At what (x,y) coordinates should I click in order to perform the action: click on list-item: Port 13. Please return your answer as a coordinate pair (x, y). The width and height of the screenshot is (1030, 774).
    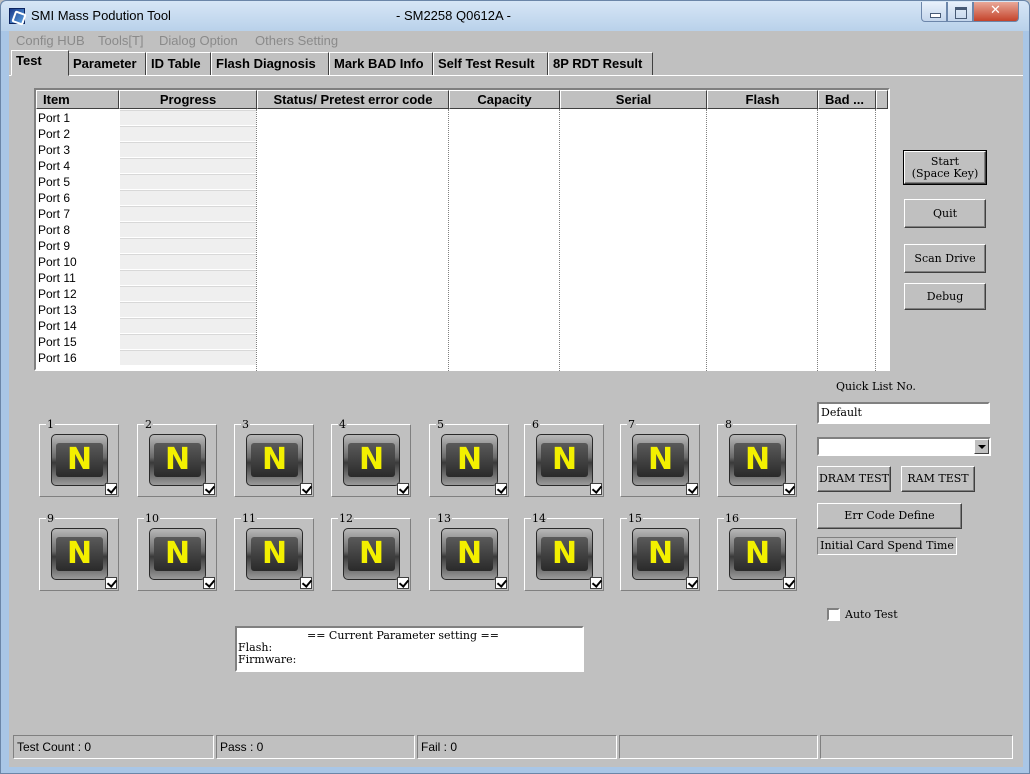
    Looking at the image, I should click on (57, 310).